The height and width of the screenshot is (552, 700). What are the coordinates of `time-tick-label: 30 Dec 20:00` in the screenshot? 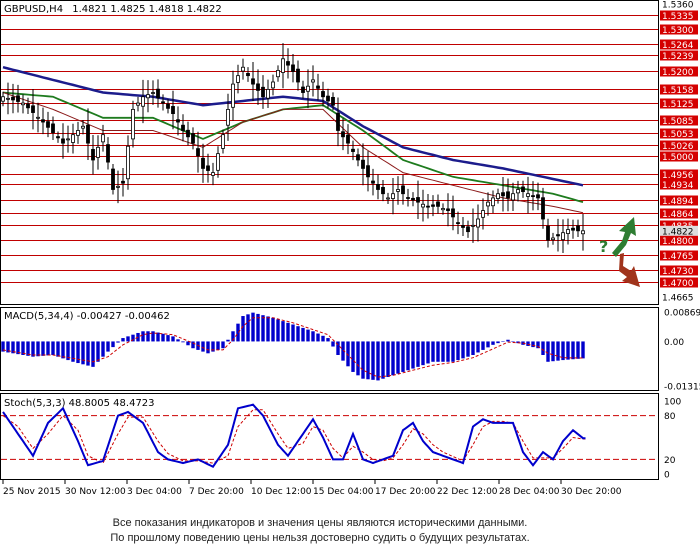 It's located at (591, 492).